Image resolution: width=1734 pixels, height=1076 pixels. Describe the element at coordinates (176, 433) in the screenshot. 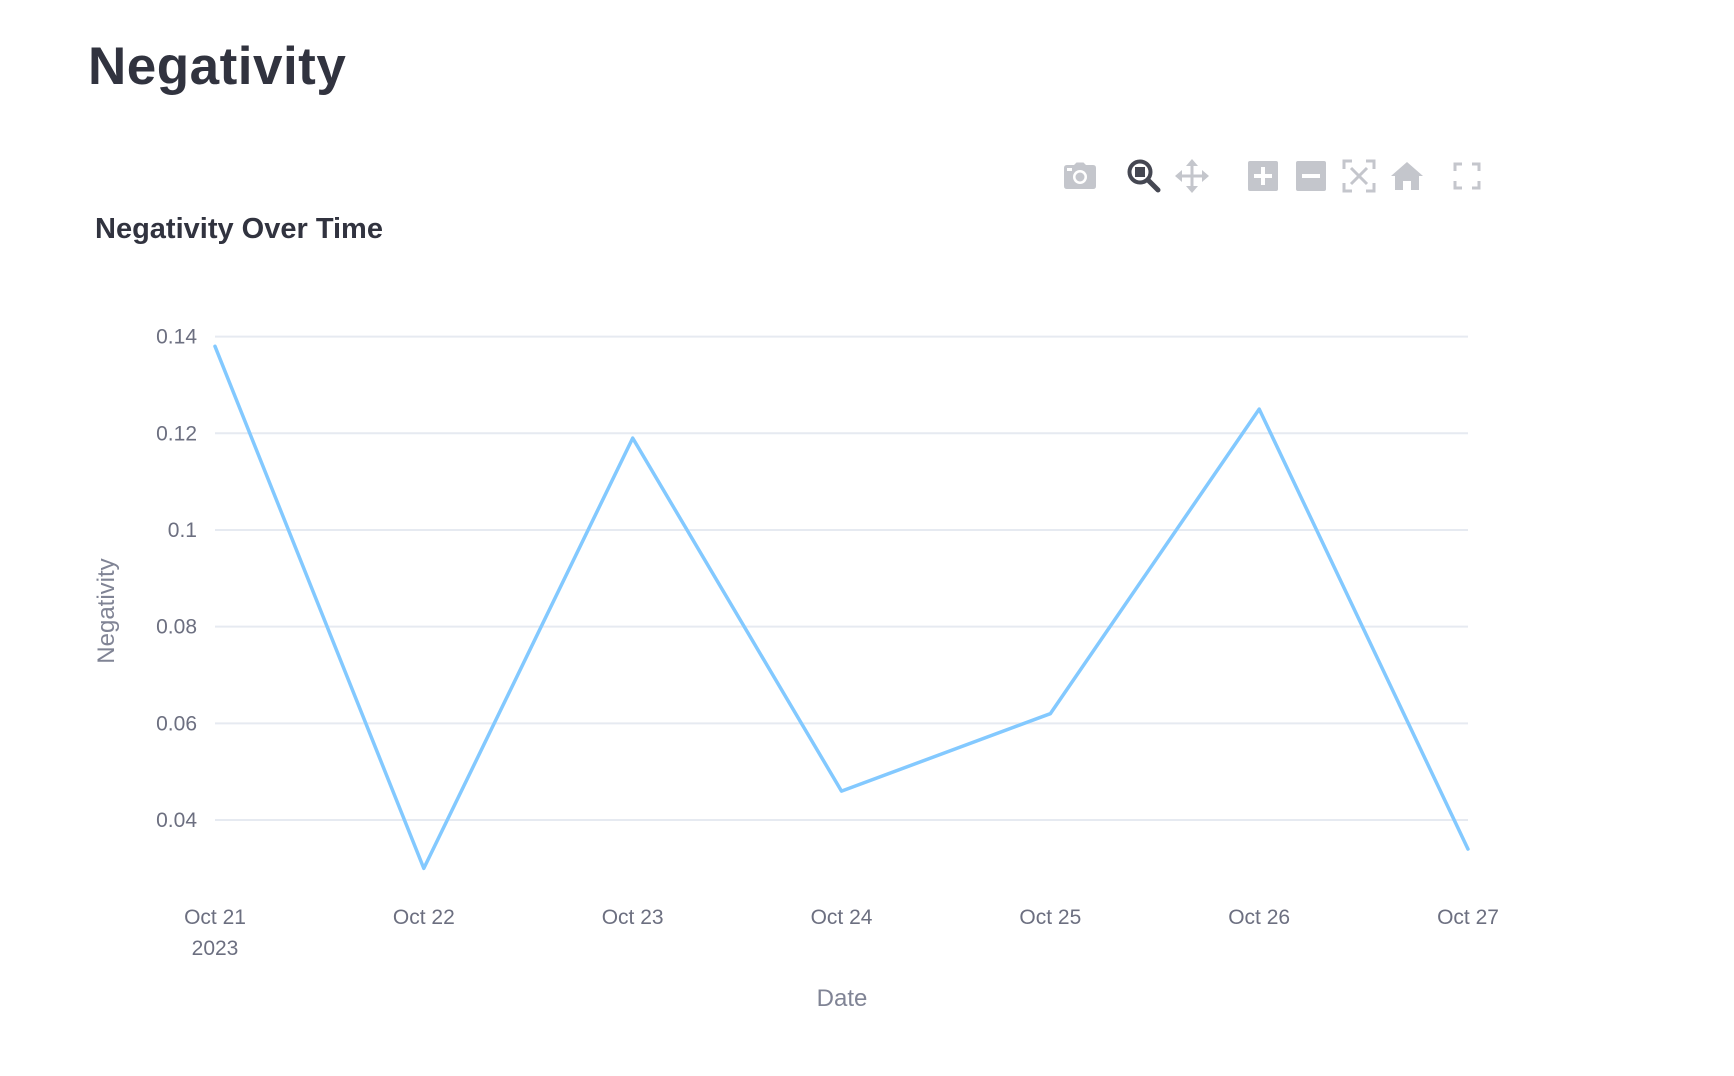

I see `y-tick-label: 0.12` at that location.